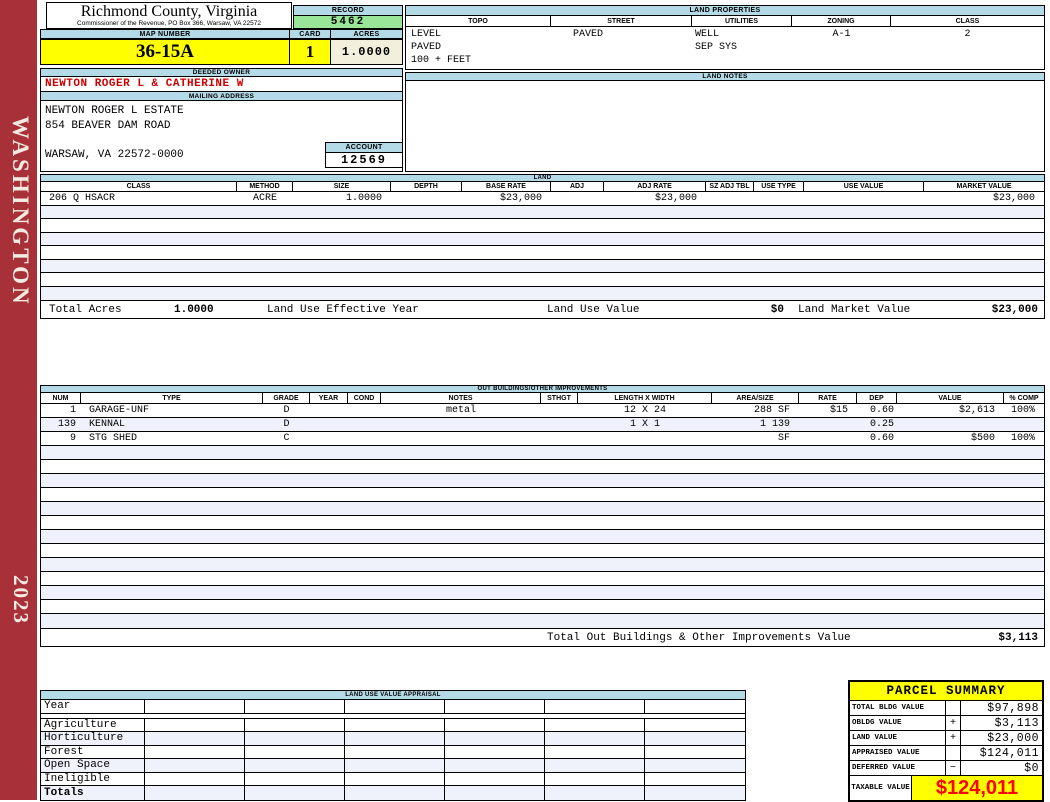 Image resolution: width=1050 pixels, height=802 pixels. What do you see at coordinates (348, 22) in the screenshot?
I see `record-value: 5462` at bounding box center [348, 22].